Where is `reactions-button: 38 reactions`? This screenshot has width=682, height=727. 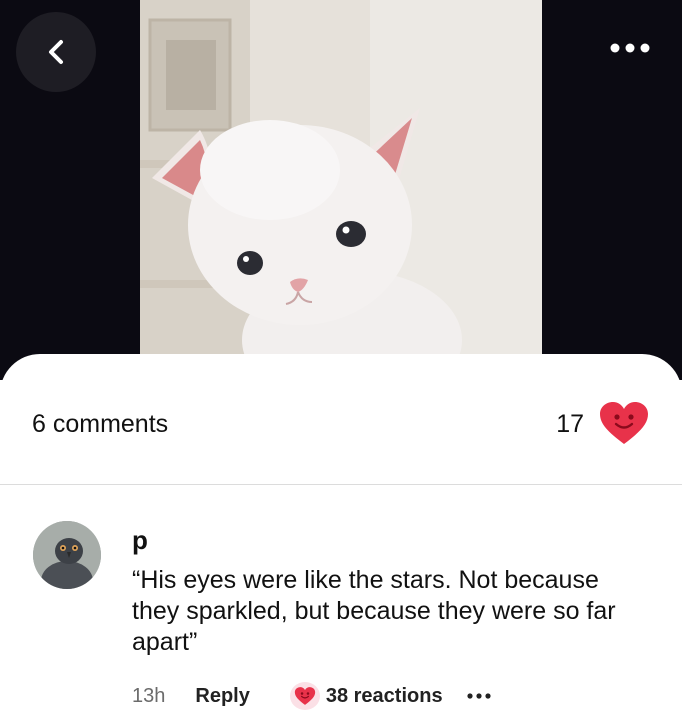 reactions-button: 38 reactions is located at coordinates (366, 696).